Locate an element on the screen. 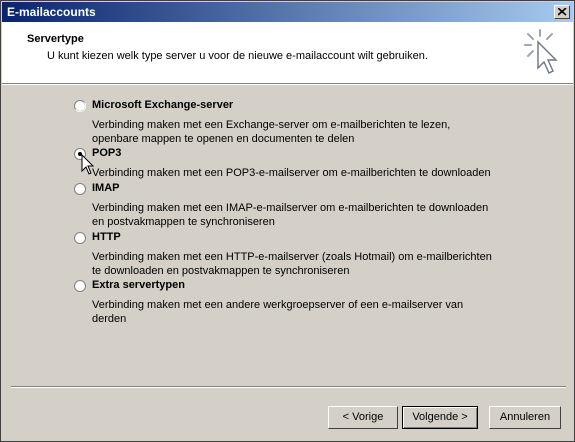  footer-separator is located at coordinates (288, 387).